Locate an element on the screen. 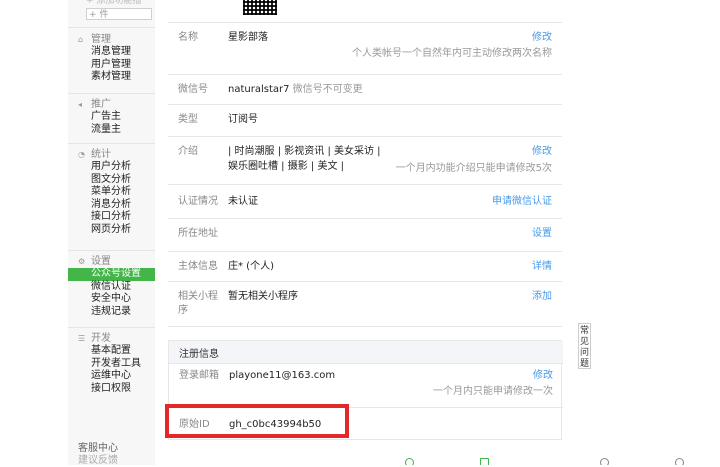 Image resolution: width=720 pixels, height=467 pixels. intro-line-1: | 时尚潮服 | 影视资讯 | 美女采访 | is located at coordinates (304, 151).